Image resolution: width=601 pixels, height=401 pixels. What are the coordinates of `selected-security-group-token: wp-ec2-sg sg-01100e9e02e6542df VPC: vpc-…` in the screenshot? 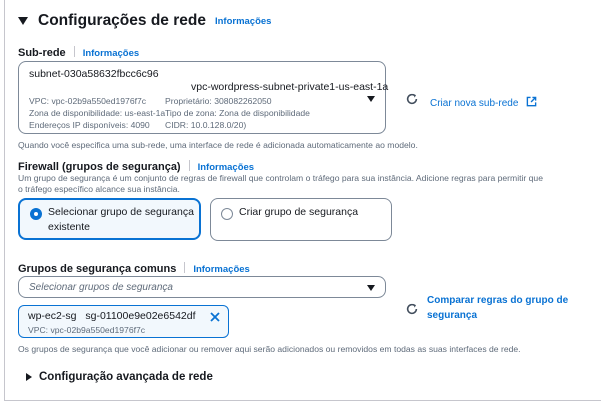 It's located at (123, 321).